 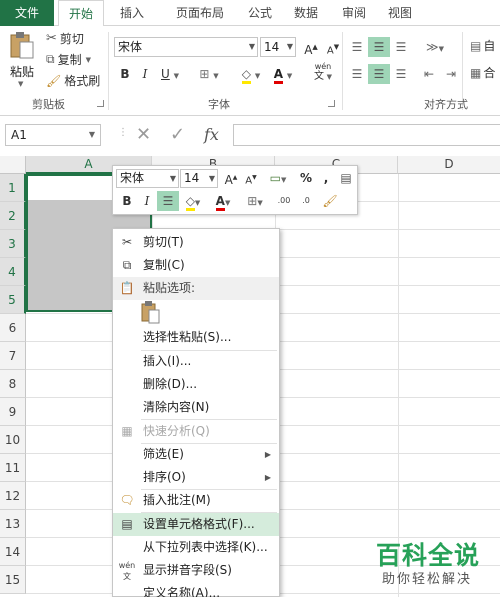 I want to click on merge-center-button: ▦ 合, so click(x=482, y=72).